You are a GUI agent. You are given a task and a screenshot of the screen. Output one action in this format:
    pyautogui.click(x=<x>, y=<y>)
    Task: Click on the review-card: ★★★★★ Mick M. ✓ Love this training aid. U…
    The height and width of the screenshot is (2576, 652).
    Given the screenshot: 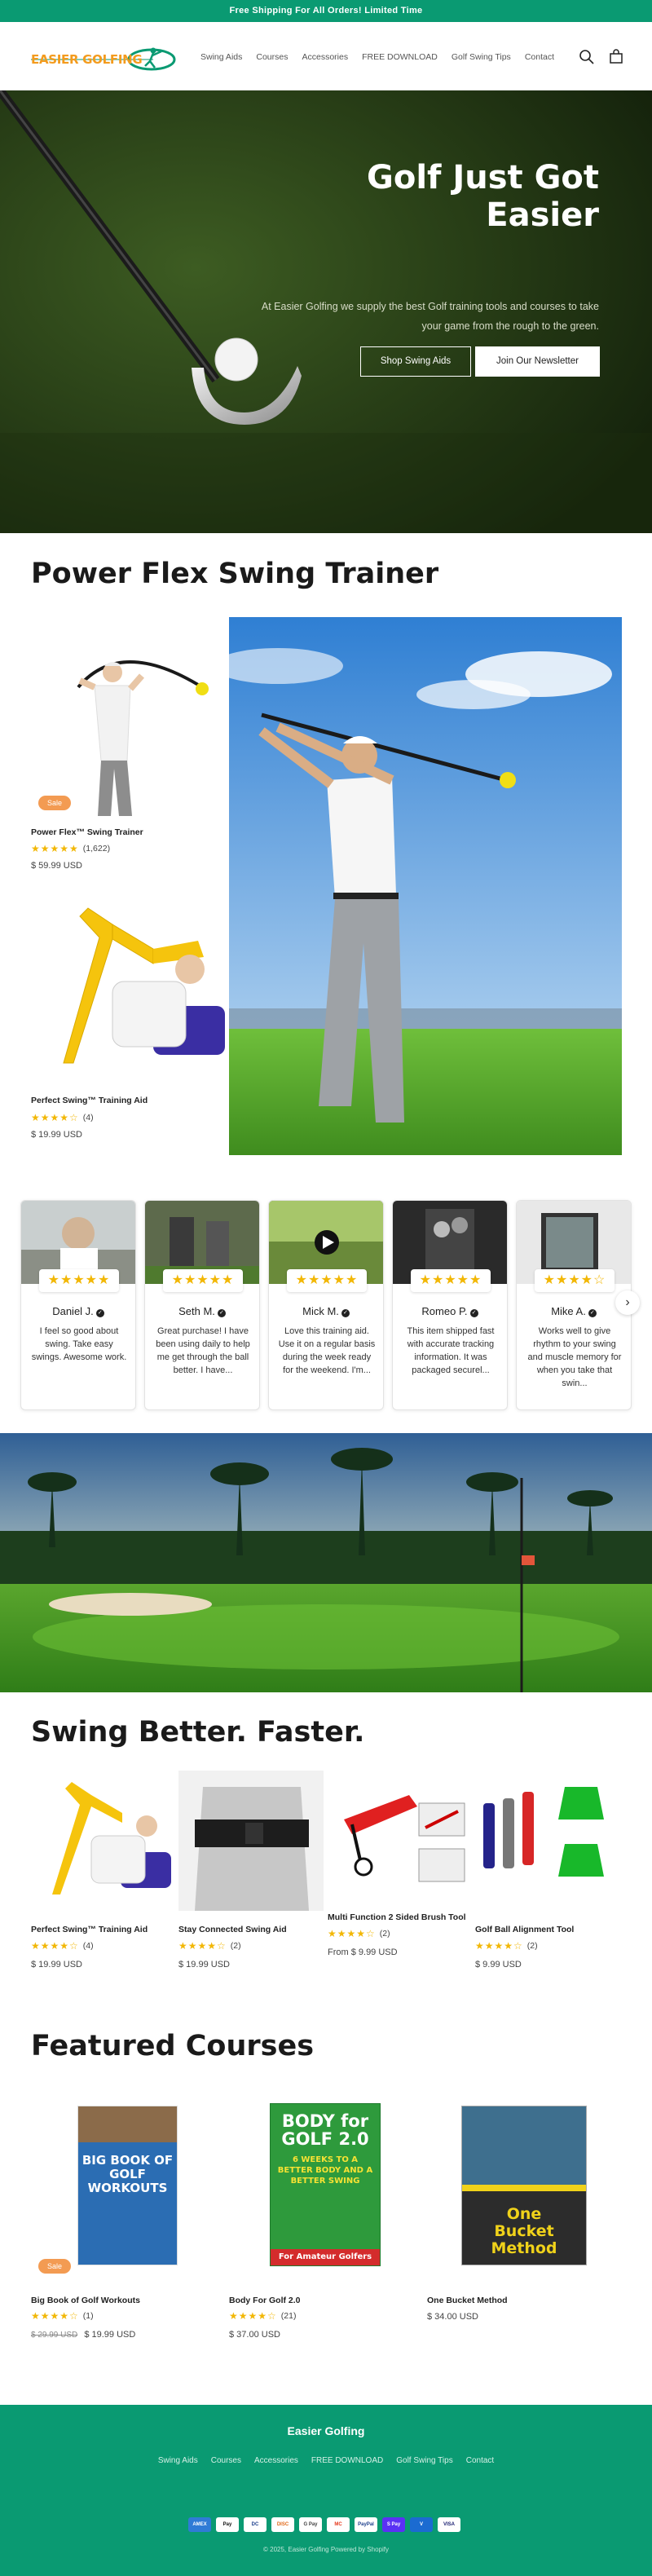 What is the action you would take?
    pyautogui.click(x=326, y=1305)
    